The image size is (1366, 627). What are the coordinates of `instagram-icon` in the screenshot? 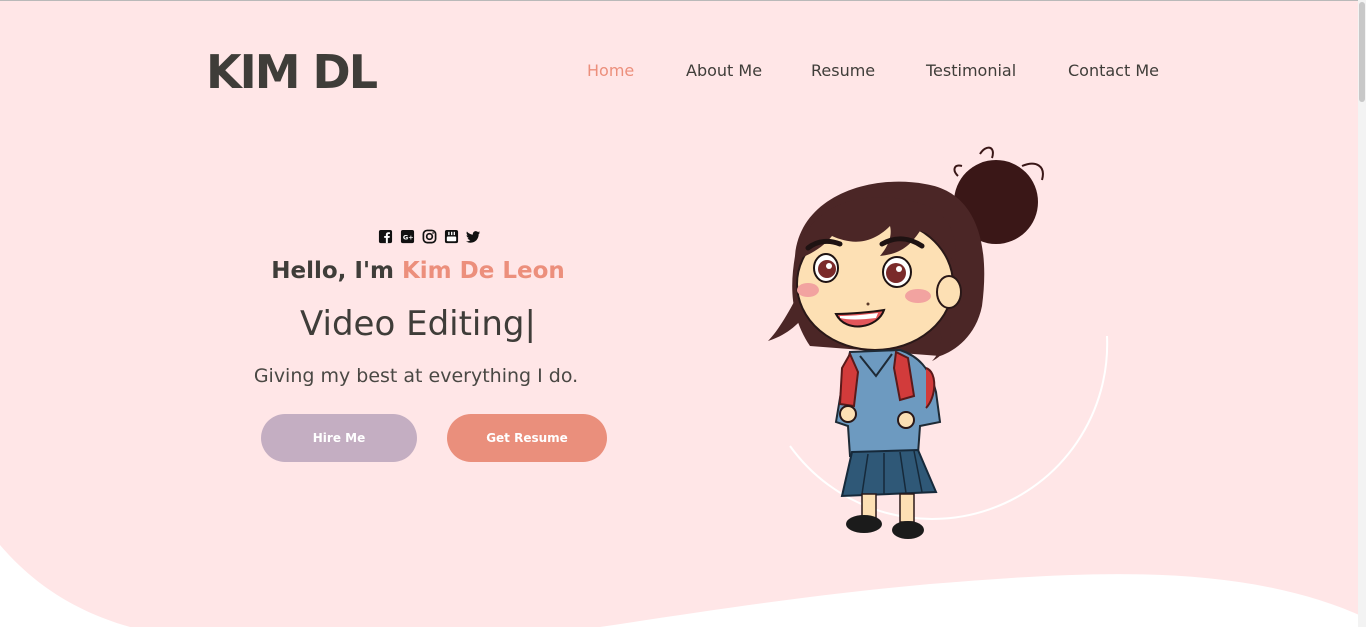 It's located at (429, 236).